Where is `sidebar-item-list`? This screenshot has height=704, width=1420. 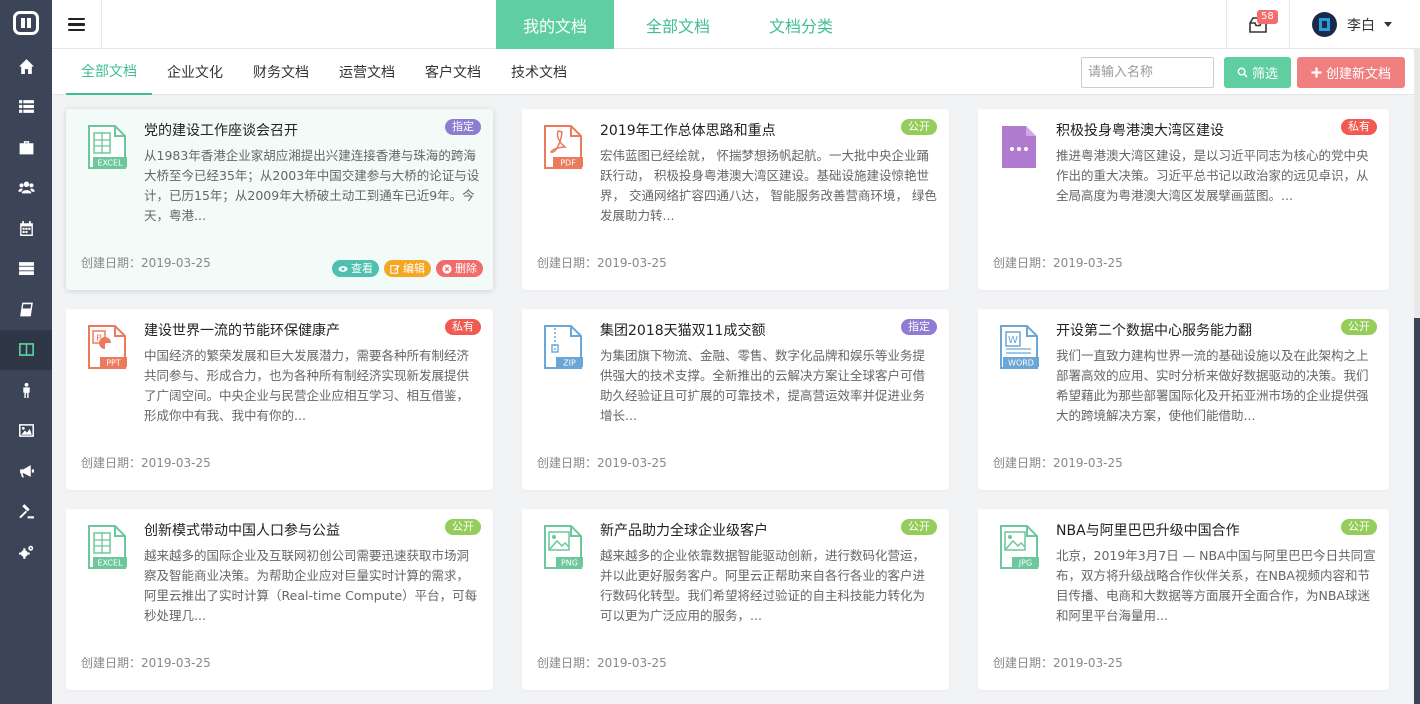
sidebar-item-list is located at coordinates (26, 107).